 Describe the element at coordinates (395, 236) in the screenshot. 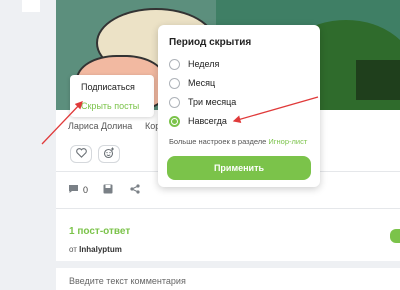

I see `reply-action-button` at that location.